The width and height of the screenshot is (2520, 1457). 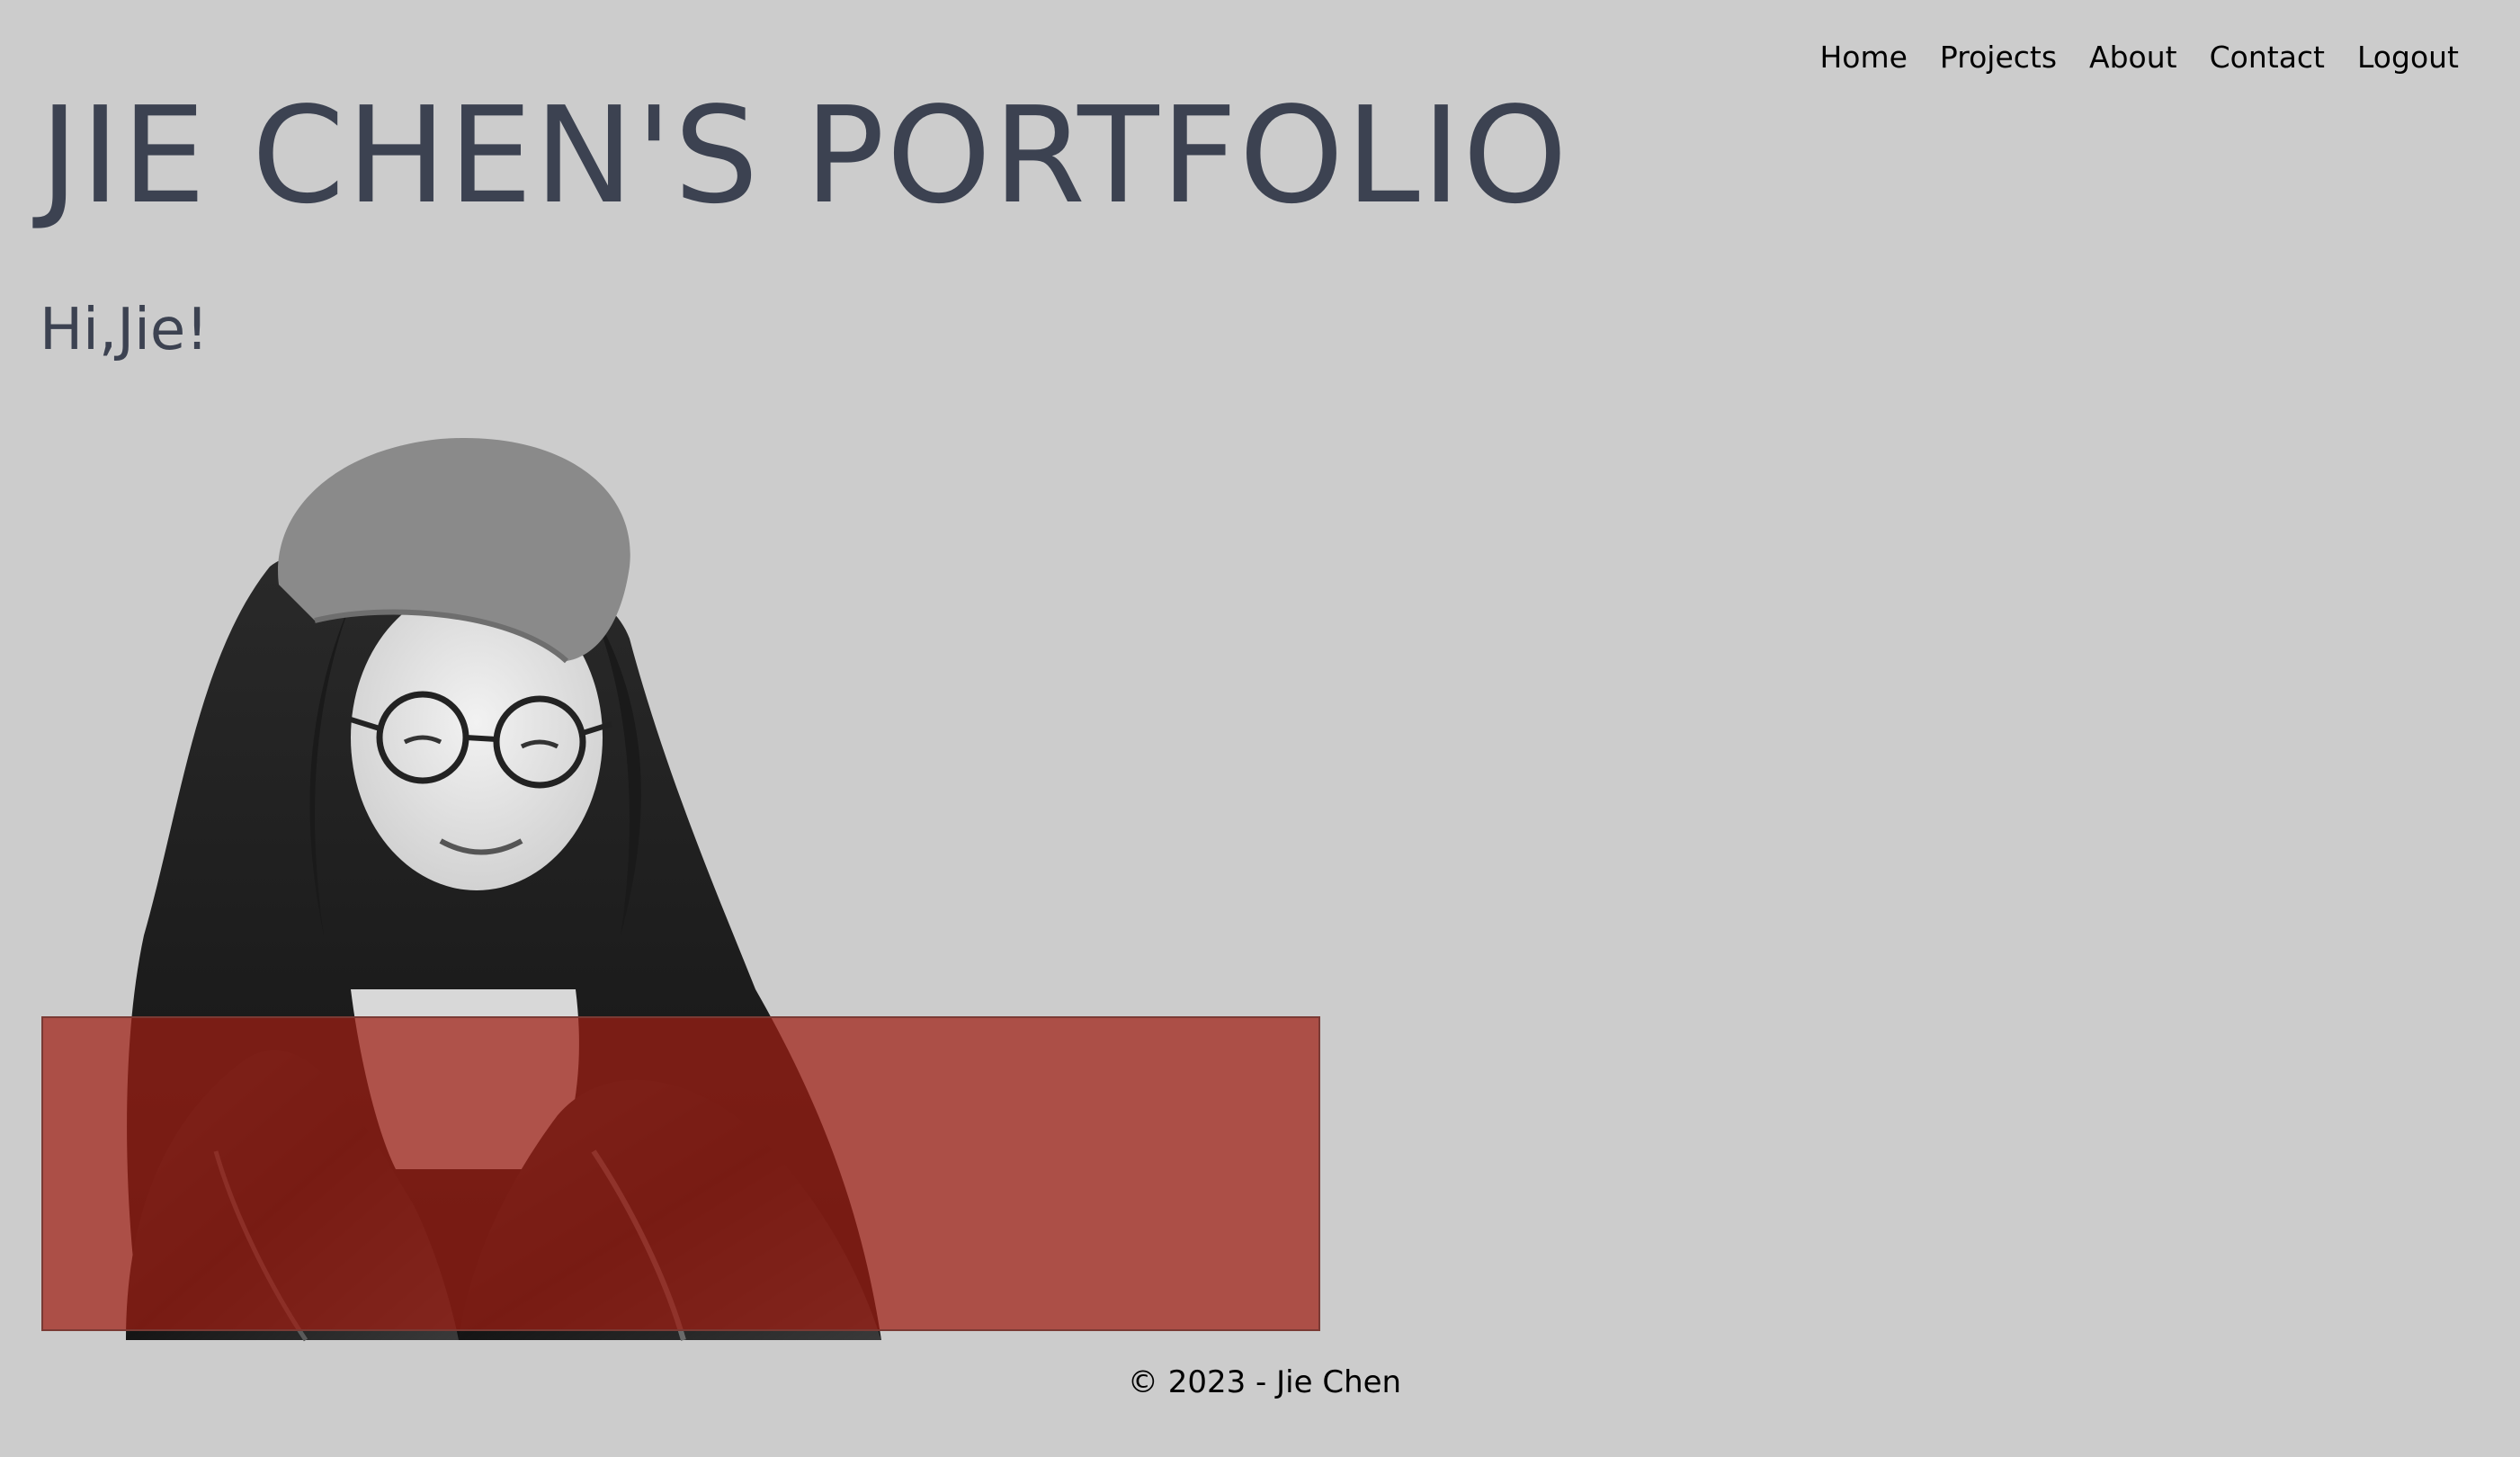 What do you see at coordinates (124, 330) in the screenshot?
I see `greeting-text: Hi,Jie!` at bounding box center [124, 330].